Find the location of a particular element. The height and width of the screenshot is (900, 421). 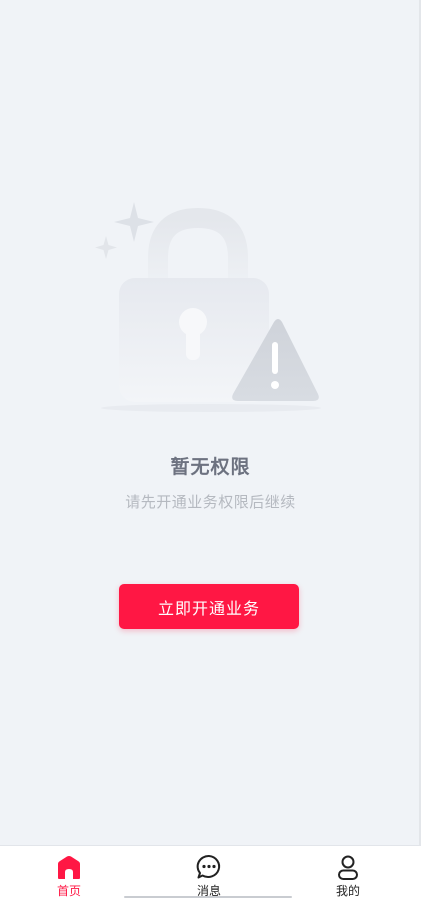

profile-icon is located at coordinates (348, 867).